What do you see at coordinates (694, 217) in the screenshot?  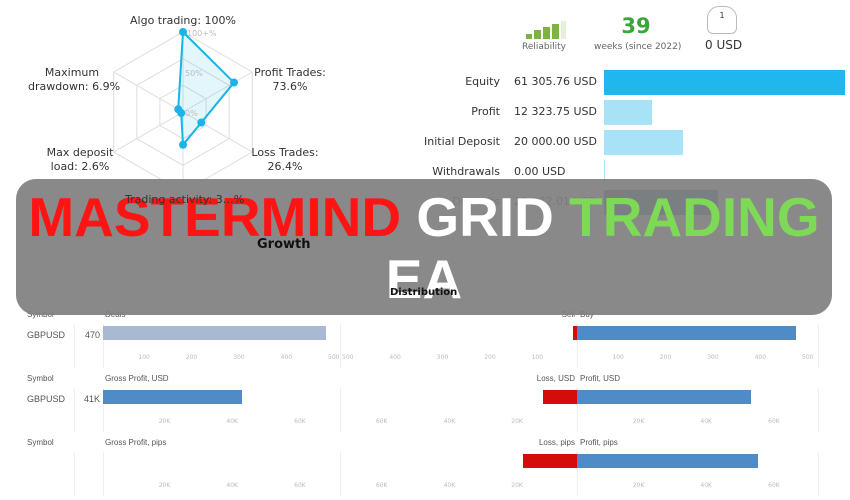 I see `banner-word-trading: TRADING` at bounding box center [694, 217].